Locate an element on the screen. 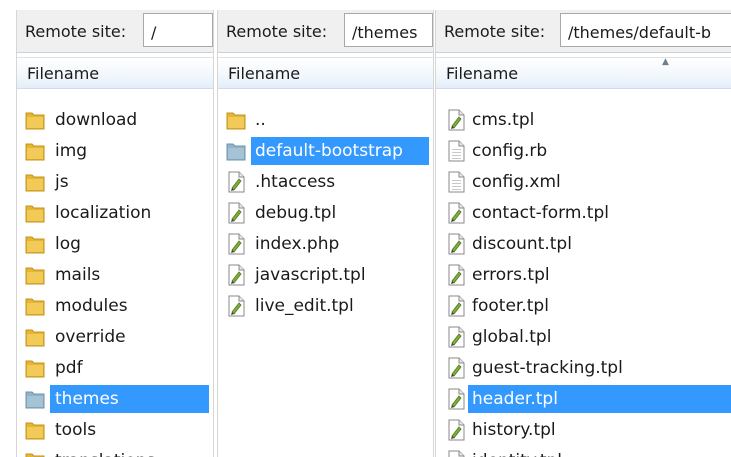 This screenshot has height=457, width=731. remote-site-bar: Remote site: /themes/default-b is located at coordinates (583, 31).